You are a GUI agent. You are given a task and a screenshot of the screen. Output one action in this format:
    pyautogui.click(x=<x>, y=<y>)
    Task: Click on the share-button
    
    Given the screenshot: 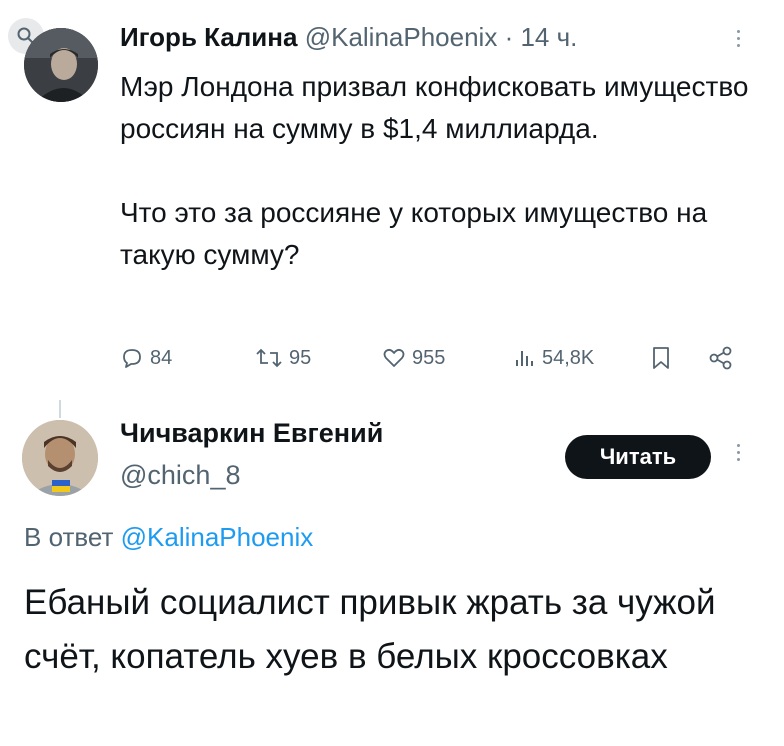 What is the action you would take?
    pyautogui.click(x=721, y=358)
    